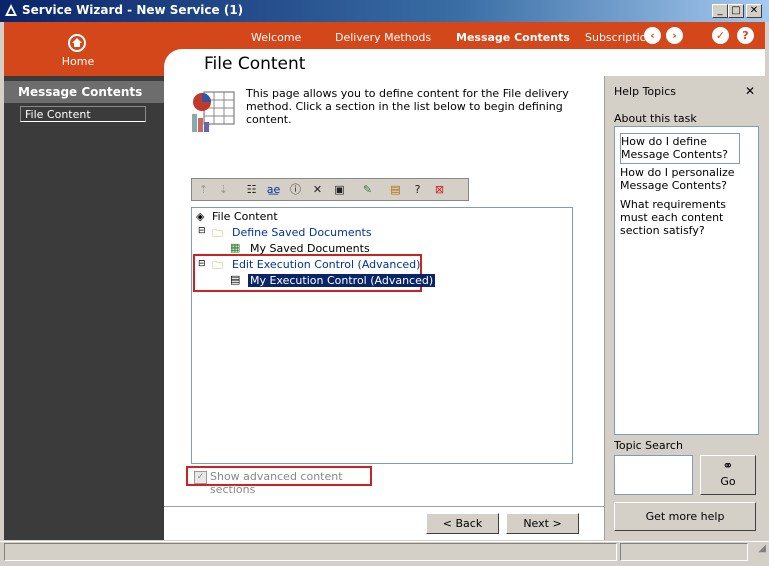 This screenshot has height=566, width=769. I want to click on status-bar: ◢, so click(384, 553).